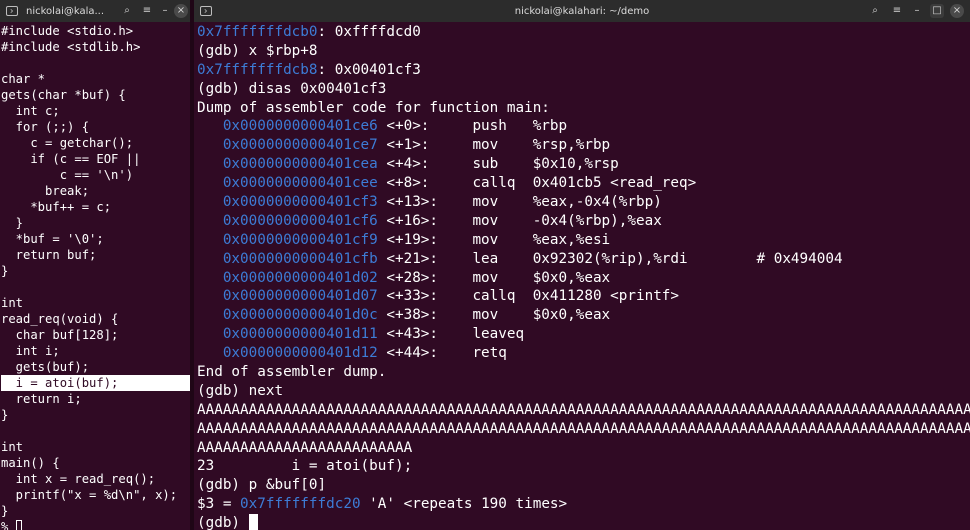  What do you see at coordinates (610, 258) in the screenshot?
I see `line-text: <+21>: lea 0x92302(%rip),%rdi # 0x494004` at bounding box center [610, 258].